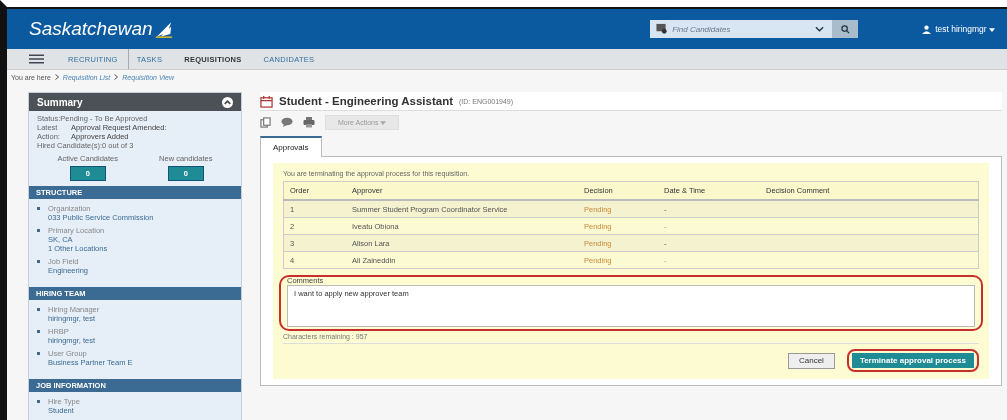  What do you see at coordinates (163, 29) in the screenshot?
I see `wheat-icon` at bounding box center [163, 29].